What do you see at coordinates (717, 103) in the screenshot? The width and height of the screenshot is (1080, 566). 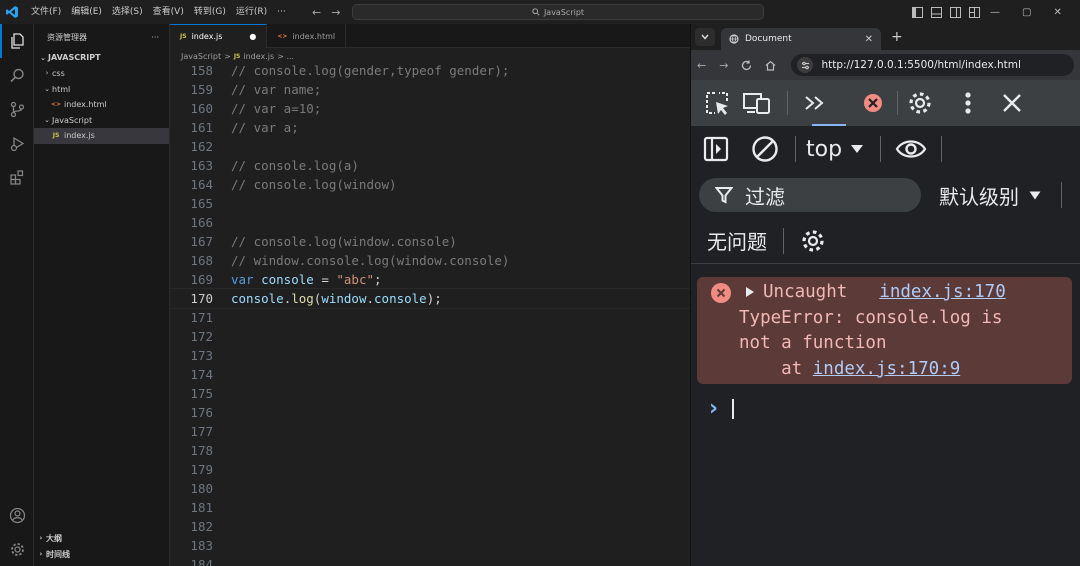 I see `inspect-element-icon` at bounding box center [717, 103].